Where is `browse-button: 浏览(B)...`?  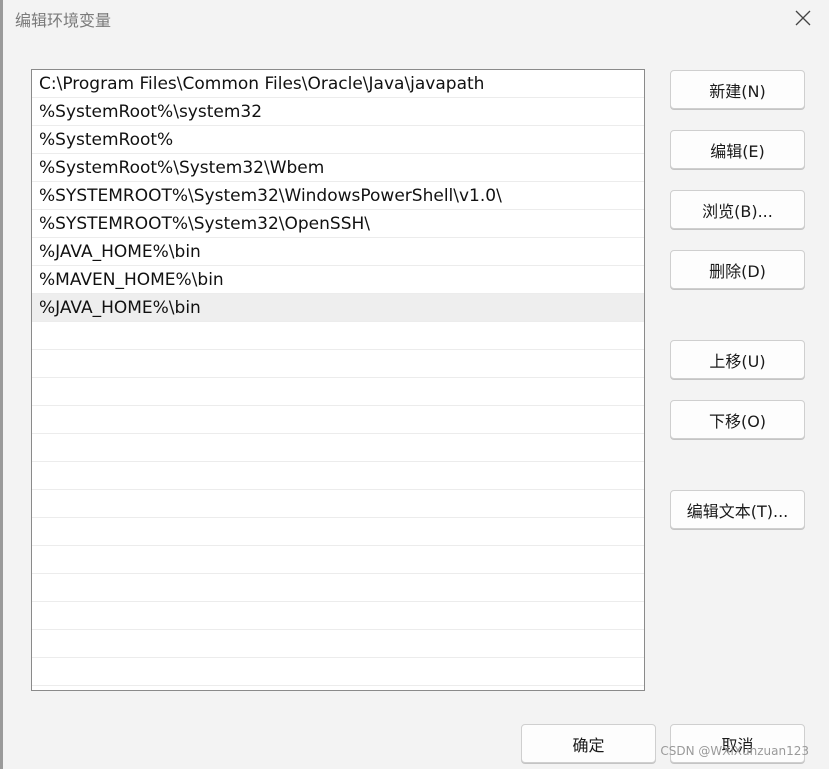 browse-button: 浏览(B)... is located at coordinates (737, 209).